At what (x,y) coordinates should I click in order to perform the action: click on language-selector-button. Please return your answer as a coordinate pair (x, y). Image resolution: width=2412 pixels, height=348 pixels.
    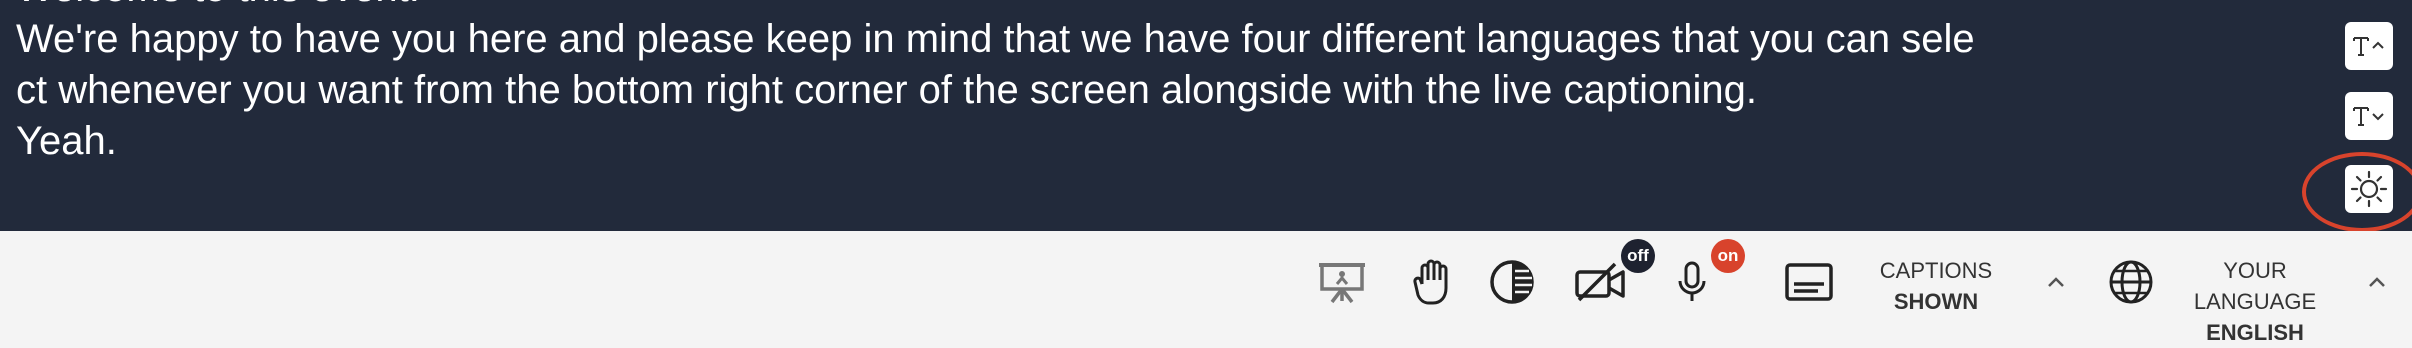
    Looking at the image, I should click on (2131, 282).